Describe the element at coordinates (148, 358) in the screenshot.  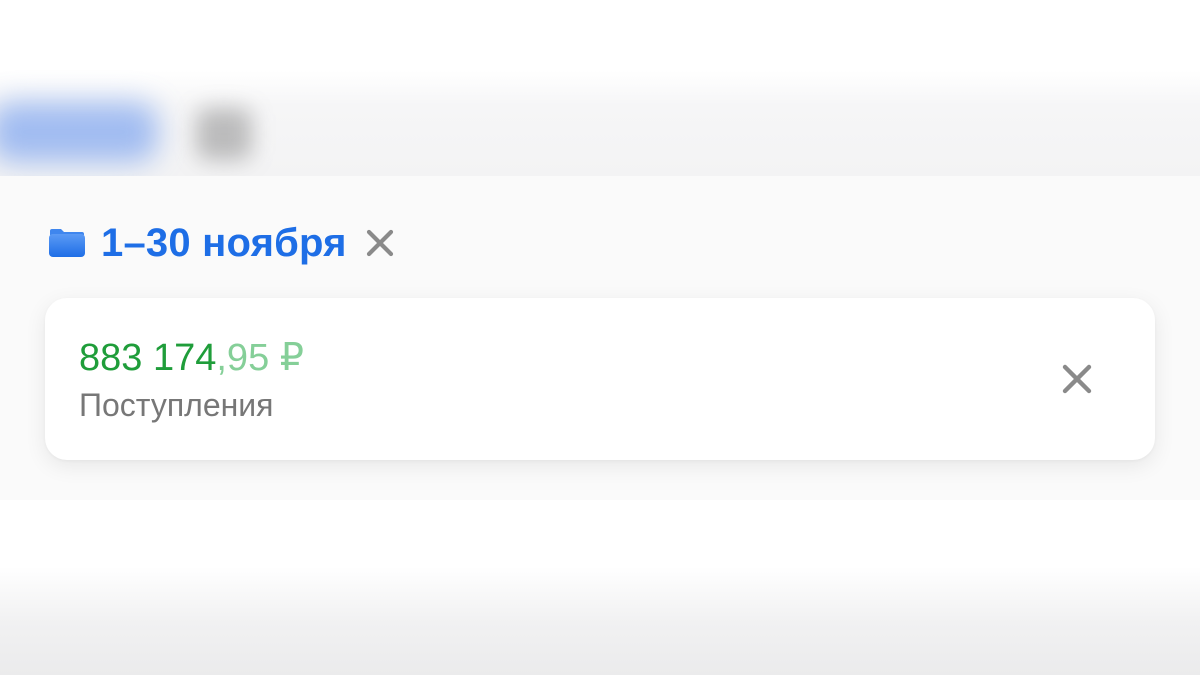
I see `amount-integer: 883 174` at that location.